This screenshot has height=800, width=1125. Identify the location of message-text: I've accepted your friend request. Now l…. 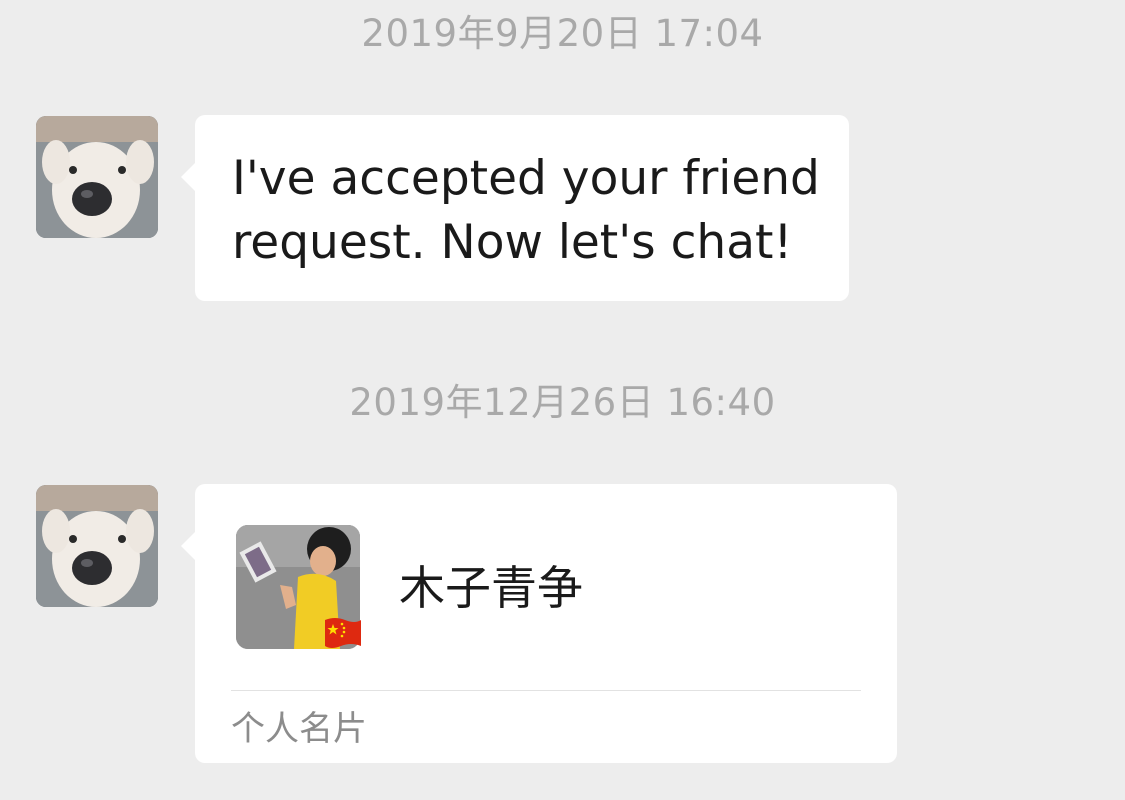
(526, 210).